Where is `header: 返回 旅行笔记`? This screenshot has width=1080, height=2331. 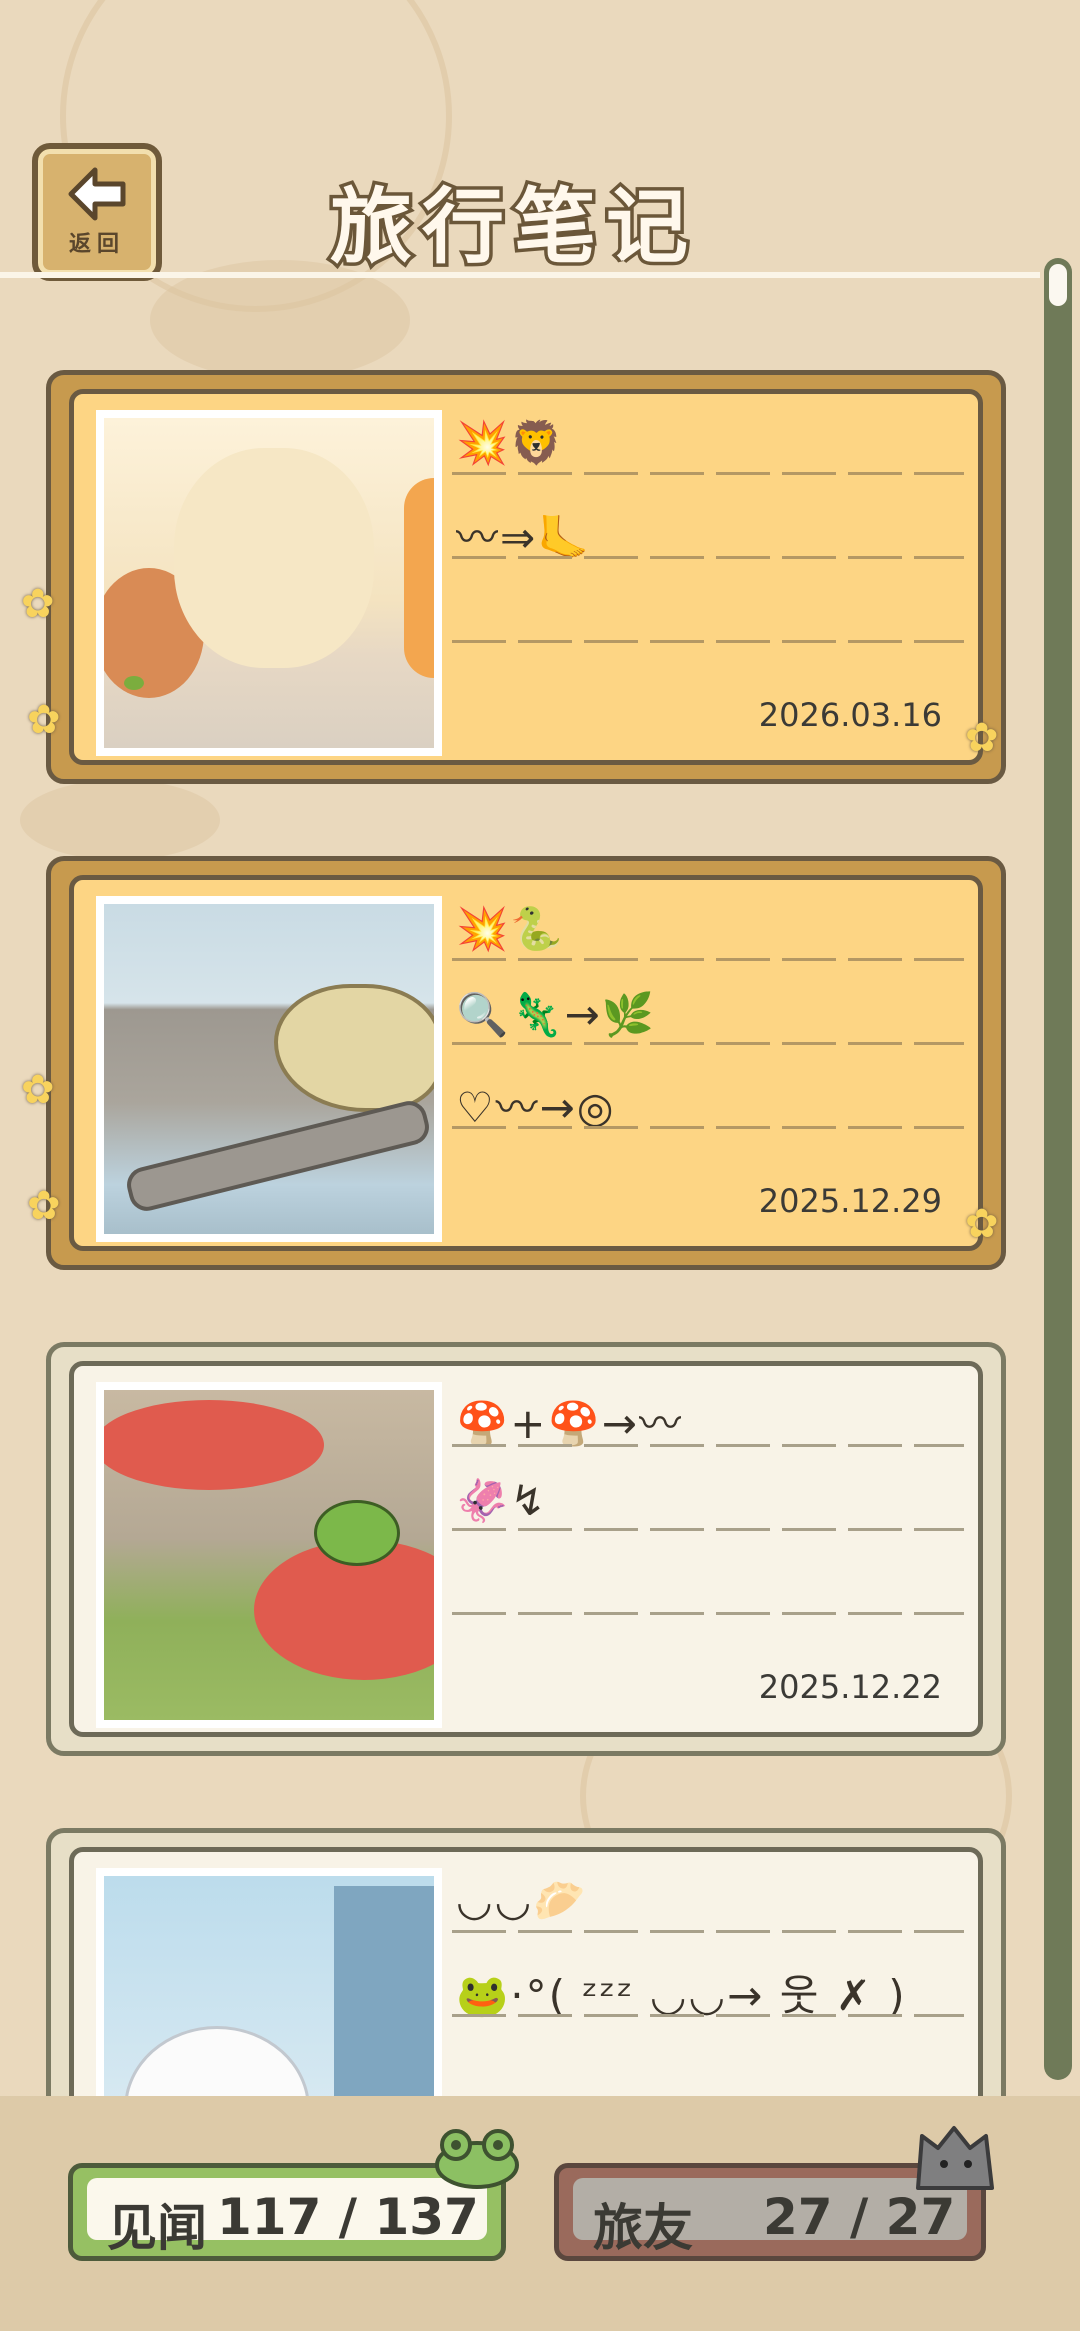
header: 返回 旅行笔记 is located at coordinates (540, 140).